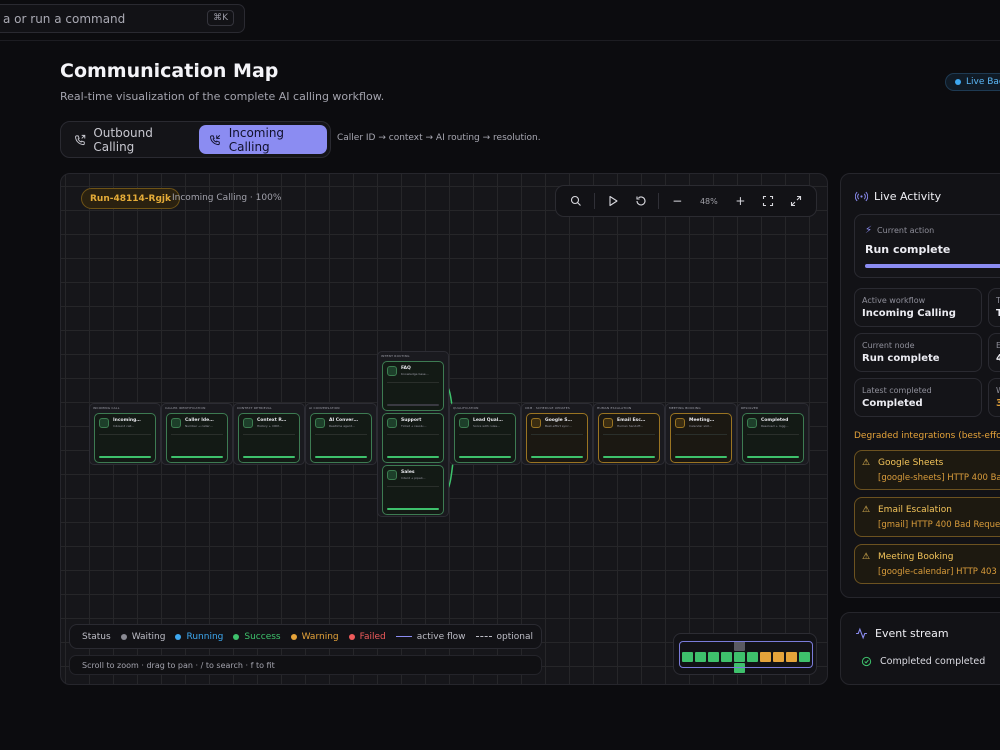 This screenshot has height=750, width=1000. Describe the element at coordinates (932, 266) in the screenshot. I see `action-progress-fill` at that location.